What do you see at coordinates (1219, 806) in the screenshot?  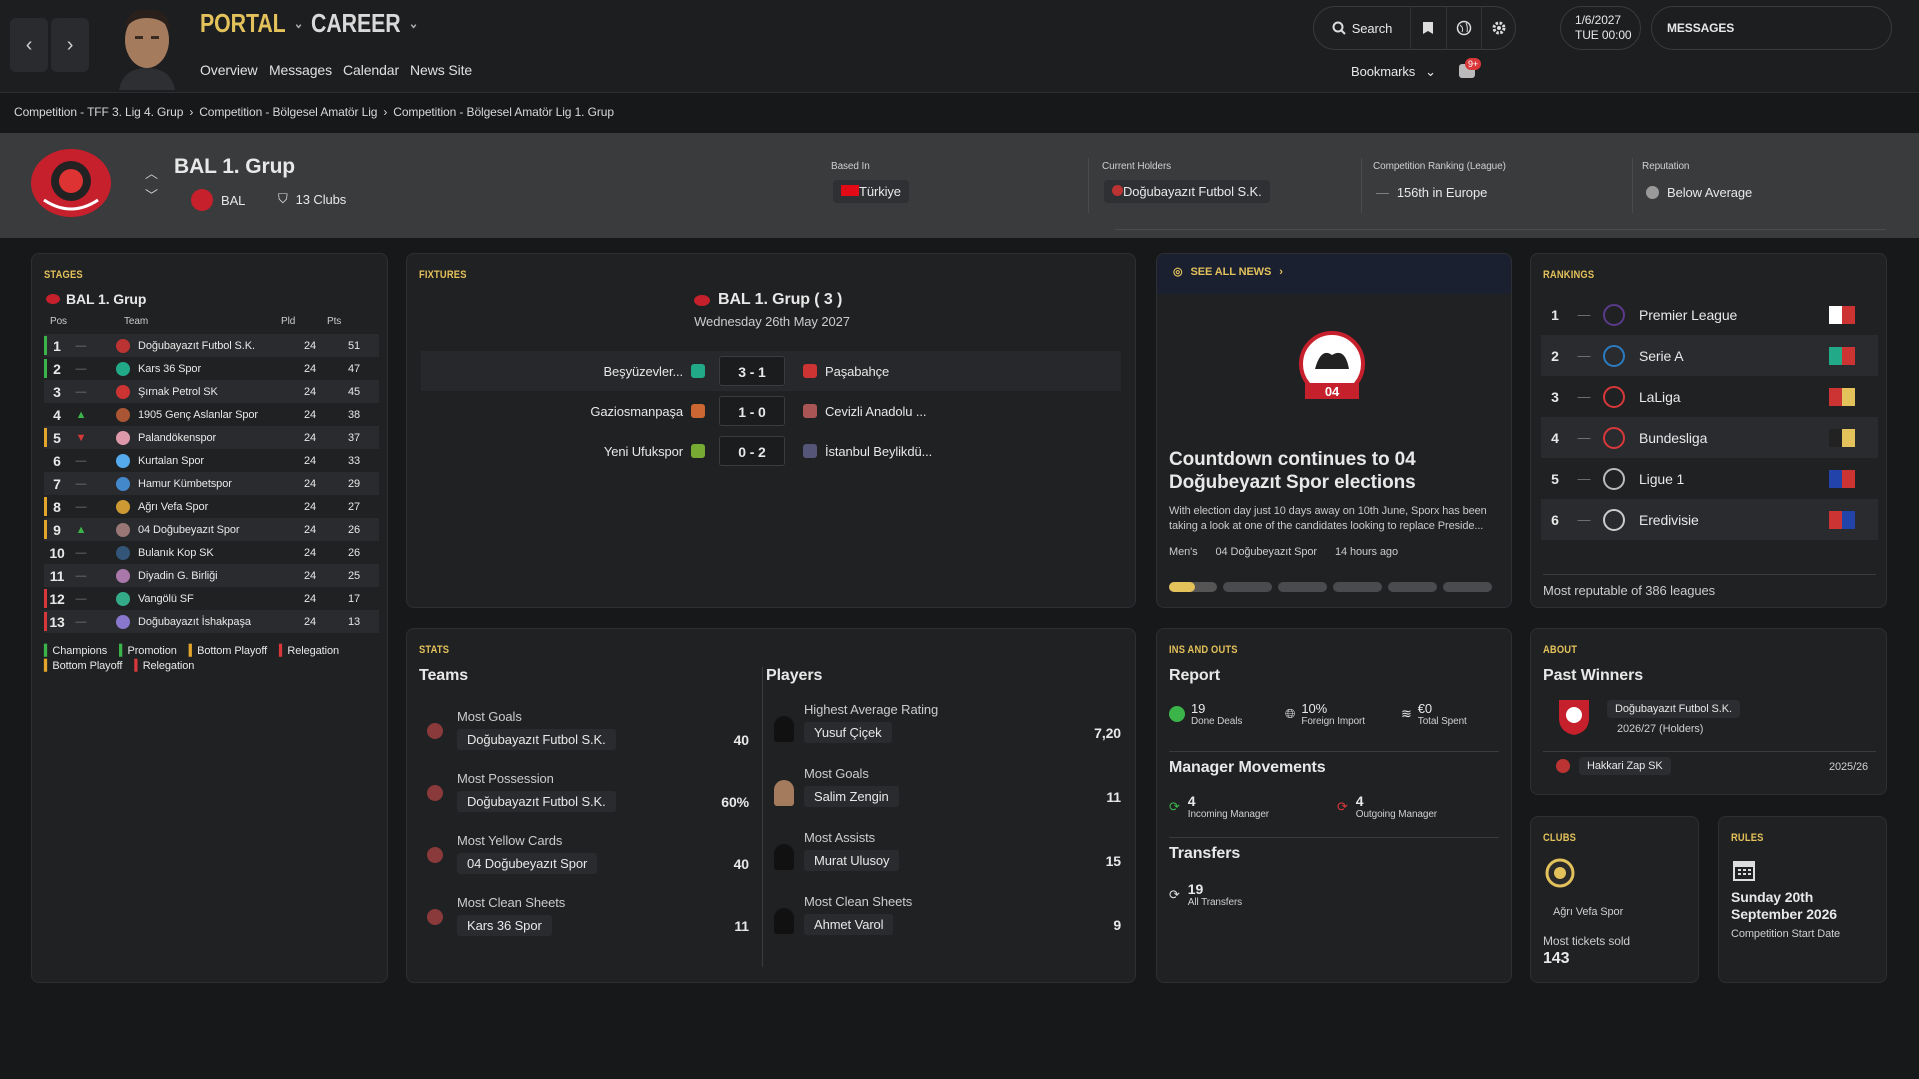 I see `incoming-manager: ⟳ 4 Incoming Manager` at bounding box center [1219, 806].